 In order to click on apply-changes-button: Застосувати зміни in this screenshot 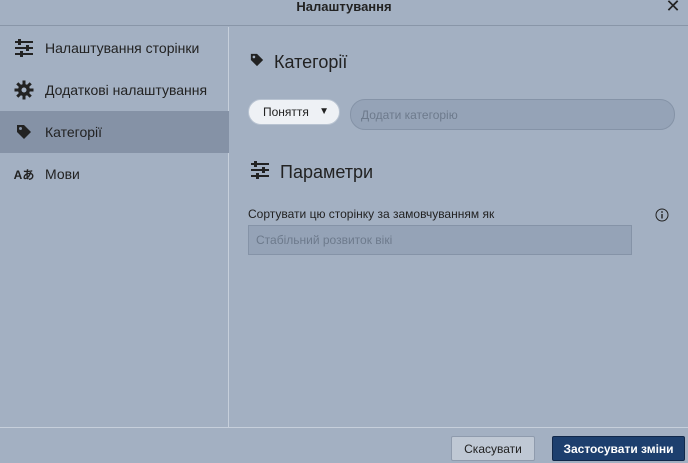, I will do `click(618, 448)`.